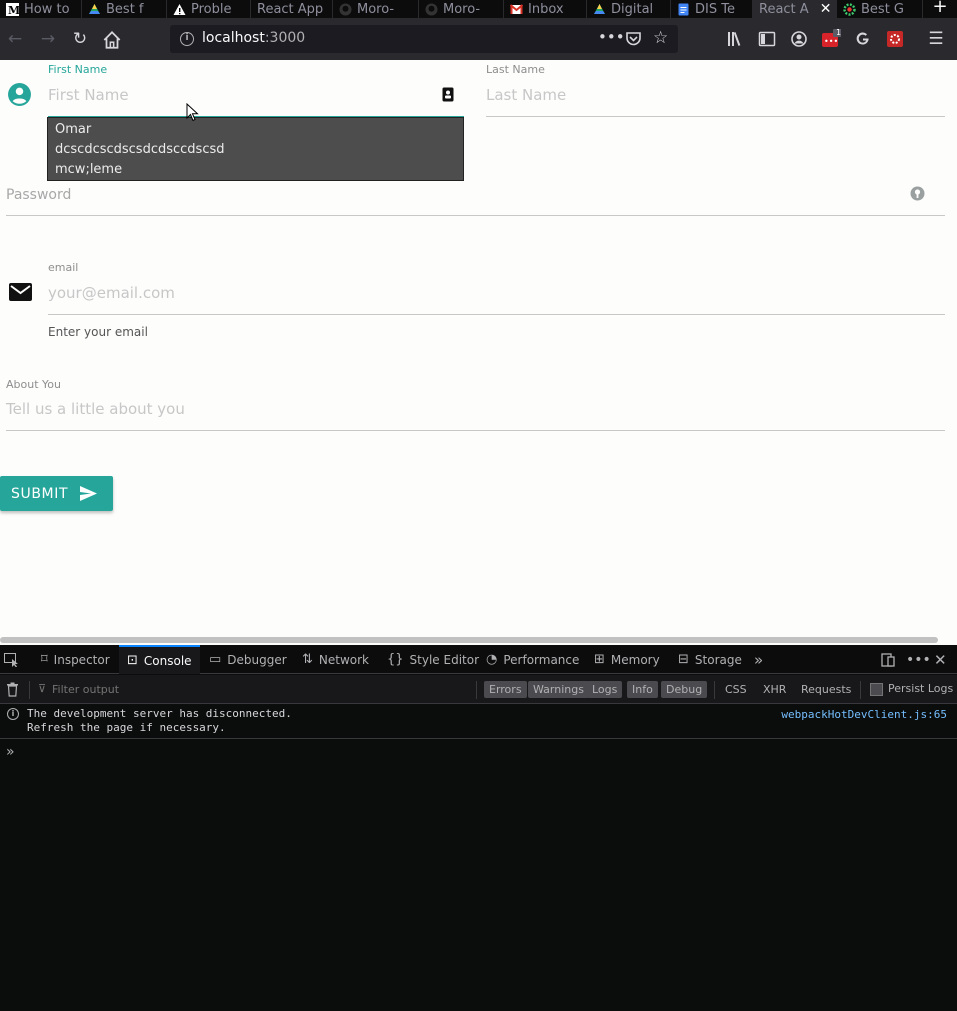 The image size is (957, 1011). I want to click on horizontal-scrollbar, so click(478, 640).